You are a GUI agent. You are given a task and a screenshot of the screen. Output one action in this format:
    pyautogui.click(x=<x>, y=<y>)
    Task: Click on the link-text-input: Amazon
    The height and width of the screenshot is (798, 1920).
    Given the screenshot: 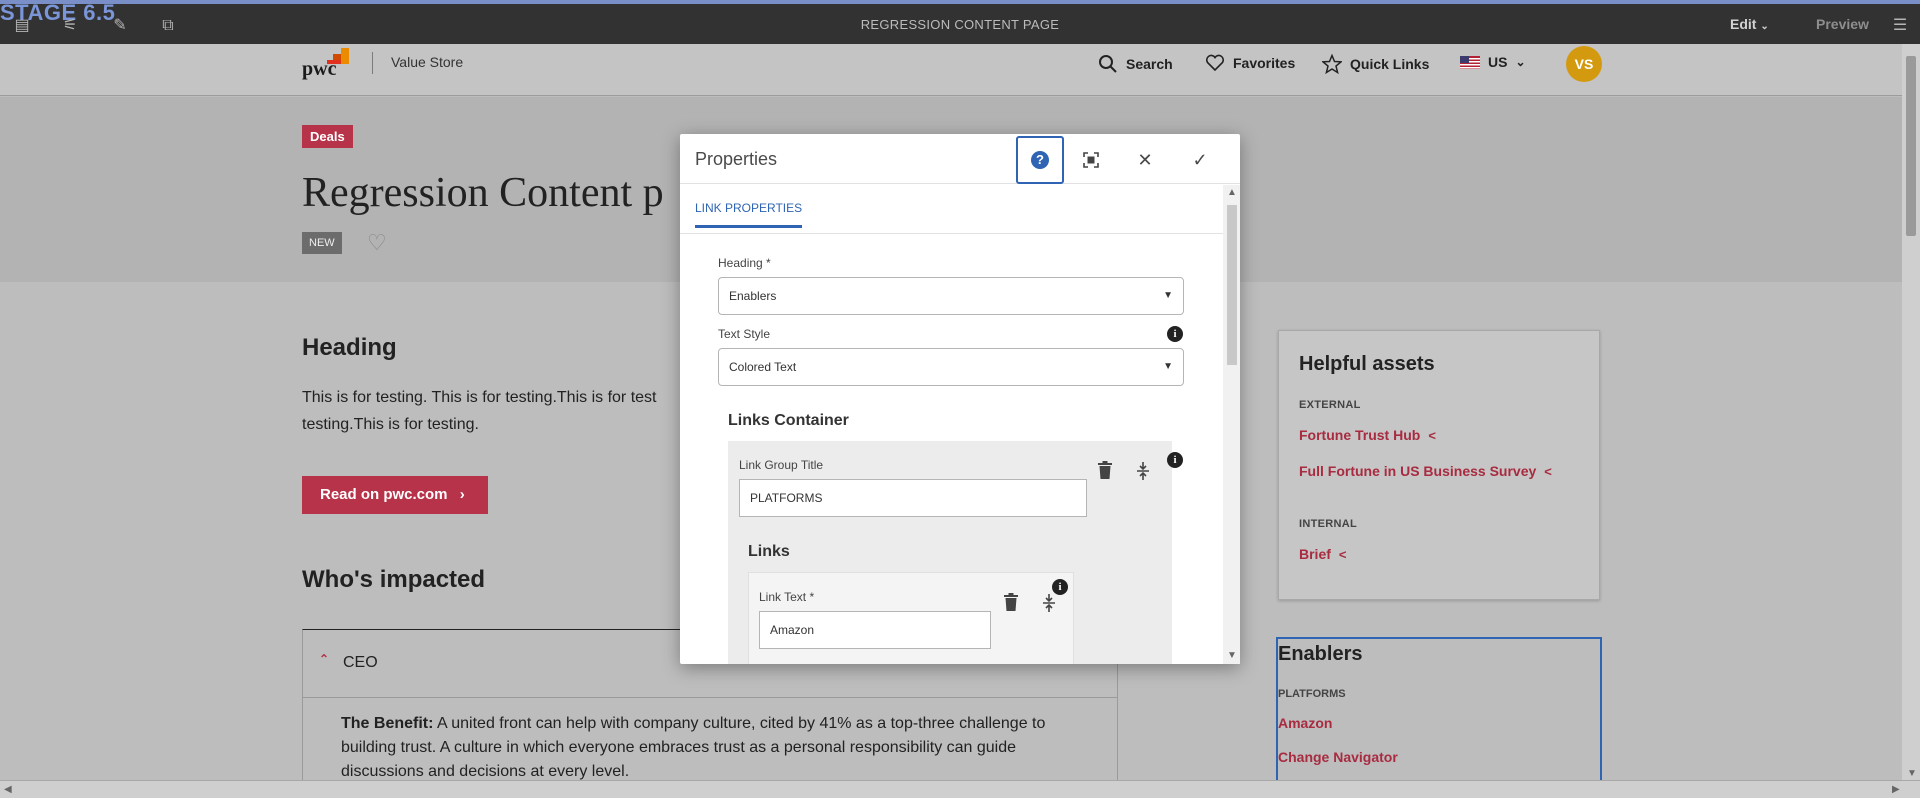 What is the action you would take?
    pyautogui.click(x=875, y=630)
    